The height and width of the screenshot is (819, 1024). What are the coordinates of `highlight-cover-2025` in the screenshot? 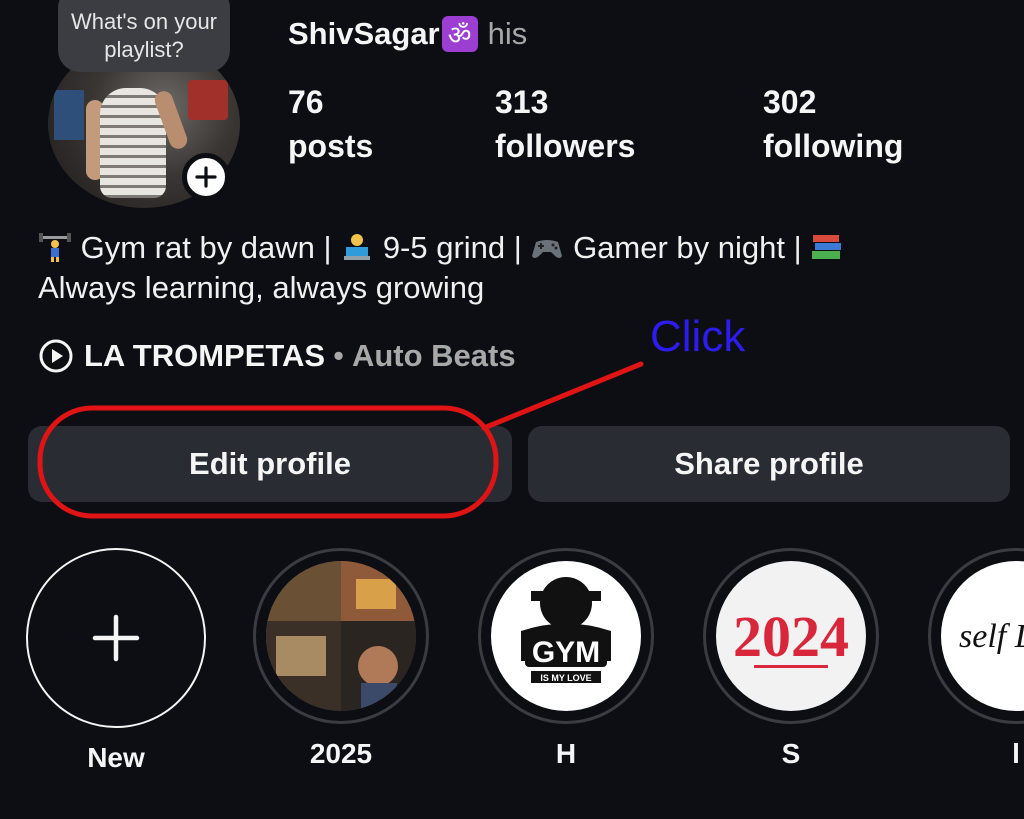 It's located at (341, 636).